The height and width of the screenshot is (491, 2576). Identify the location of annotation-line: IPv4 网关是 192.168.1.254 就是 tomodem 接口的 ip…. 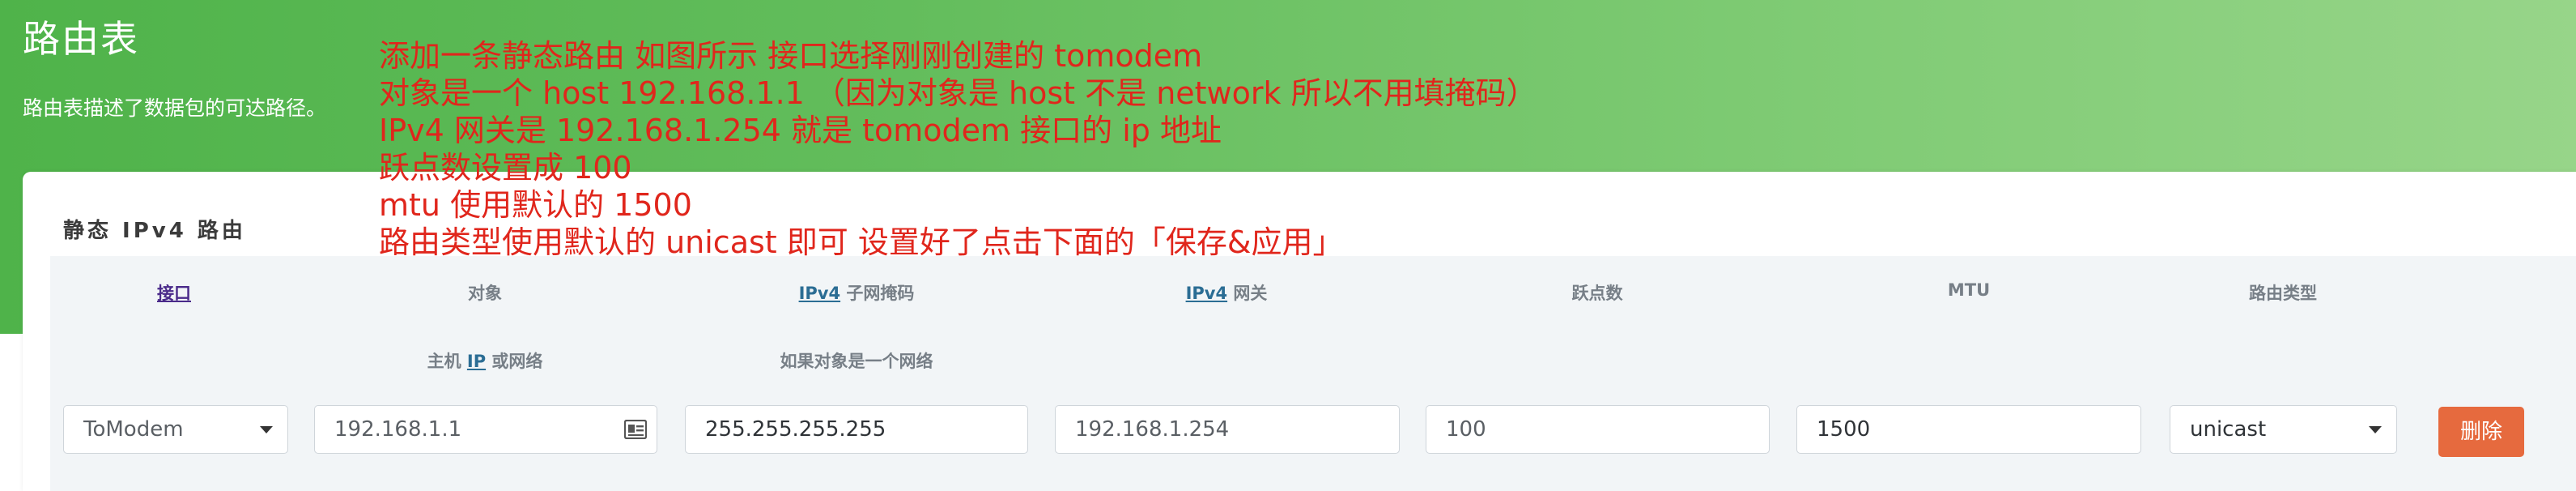
(800, 130).